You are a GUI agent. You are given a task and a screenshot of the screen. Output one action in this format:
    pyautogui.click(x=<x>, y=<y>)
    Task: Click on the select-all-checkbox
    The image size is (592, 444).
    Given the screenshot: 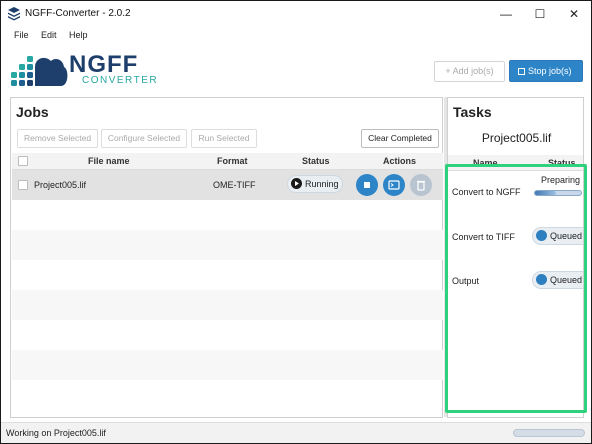 What is the action you would take?
    pyautogui.click(x=23, y=161)
    